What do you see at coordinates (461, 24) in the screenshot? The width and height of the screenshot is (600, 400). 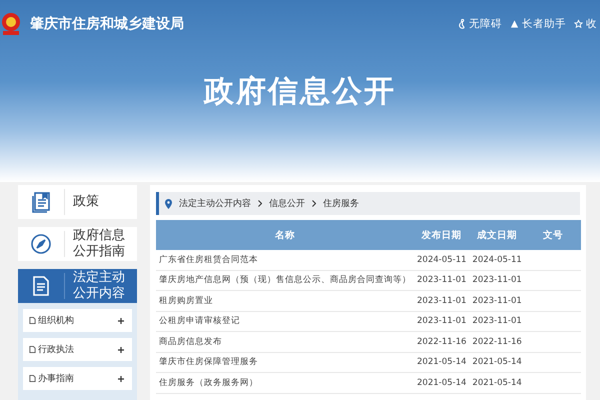 I see `accessibility-icon` at bounding box center [461, 24].